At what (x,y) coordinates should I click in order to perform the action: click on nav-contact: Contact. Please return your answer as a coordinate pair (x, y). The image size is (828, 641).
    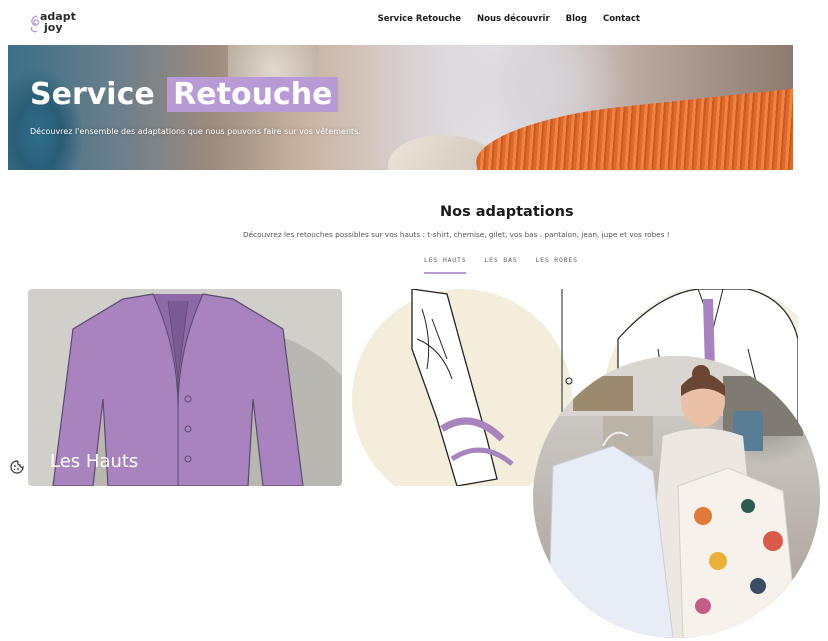
    Looking at the image, I should click on (621, 19).